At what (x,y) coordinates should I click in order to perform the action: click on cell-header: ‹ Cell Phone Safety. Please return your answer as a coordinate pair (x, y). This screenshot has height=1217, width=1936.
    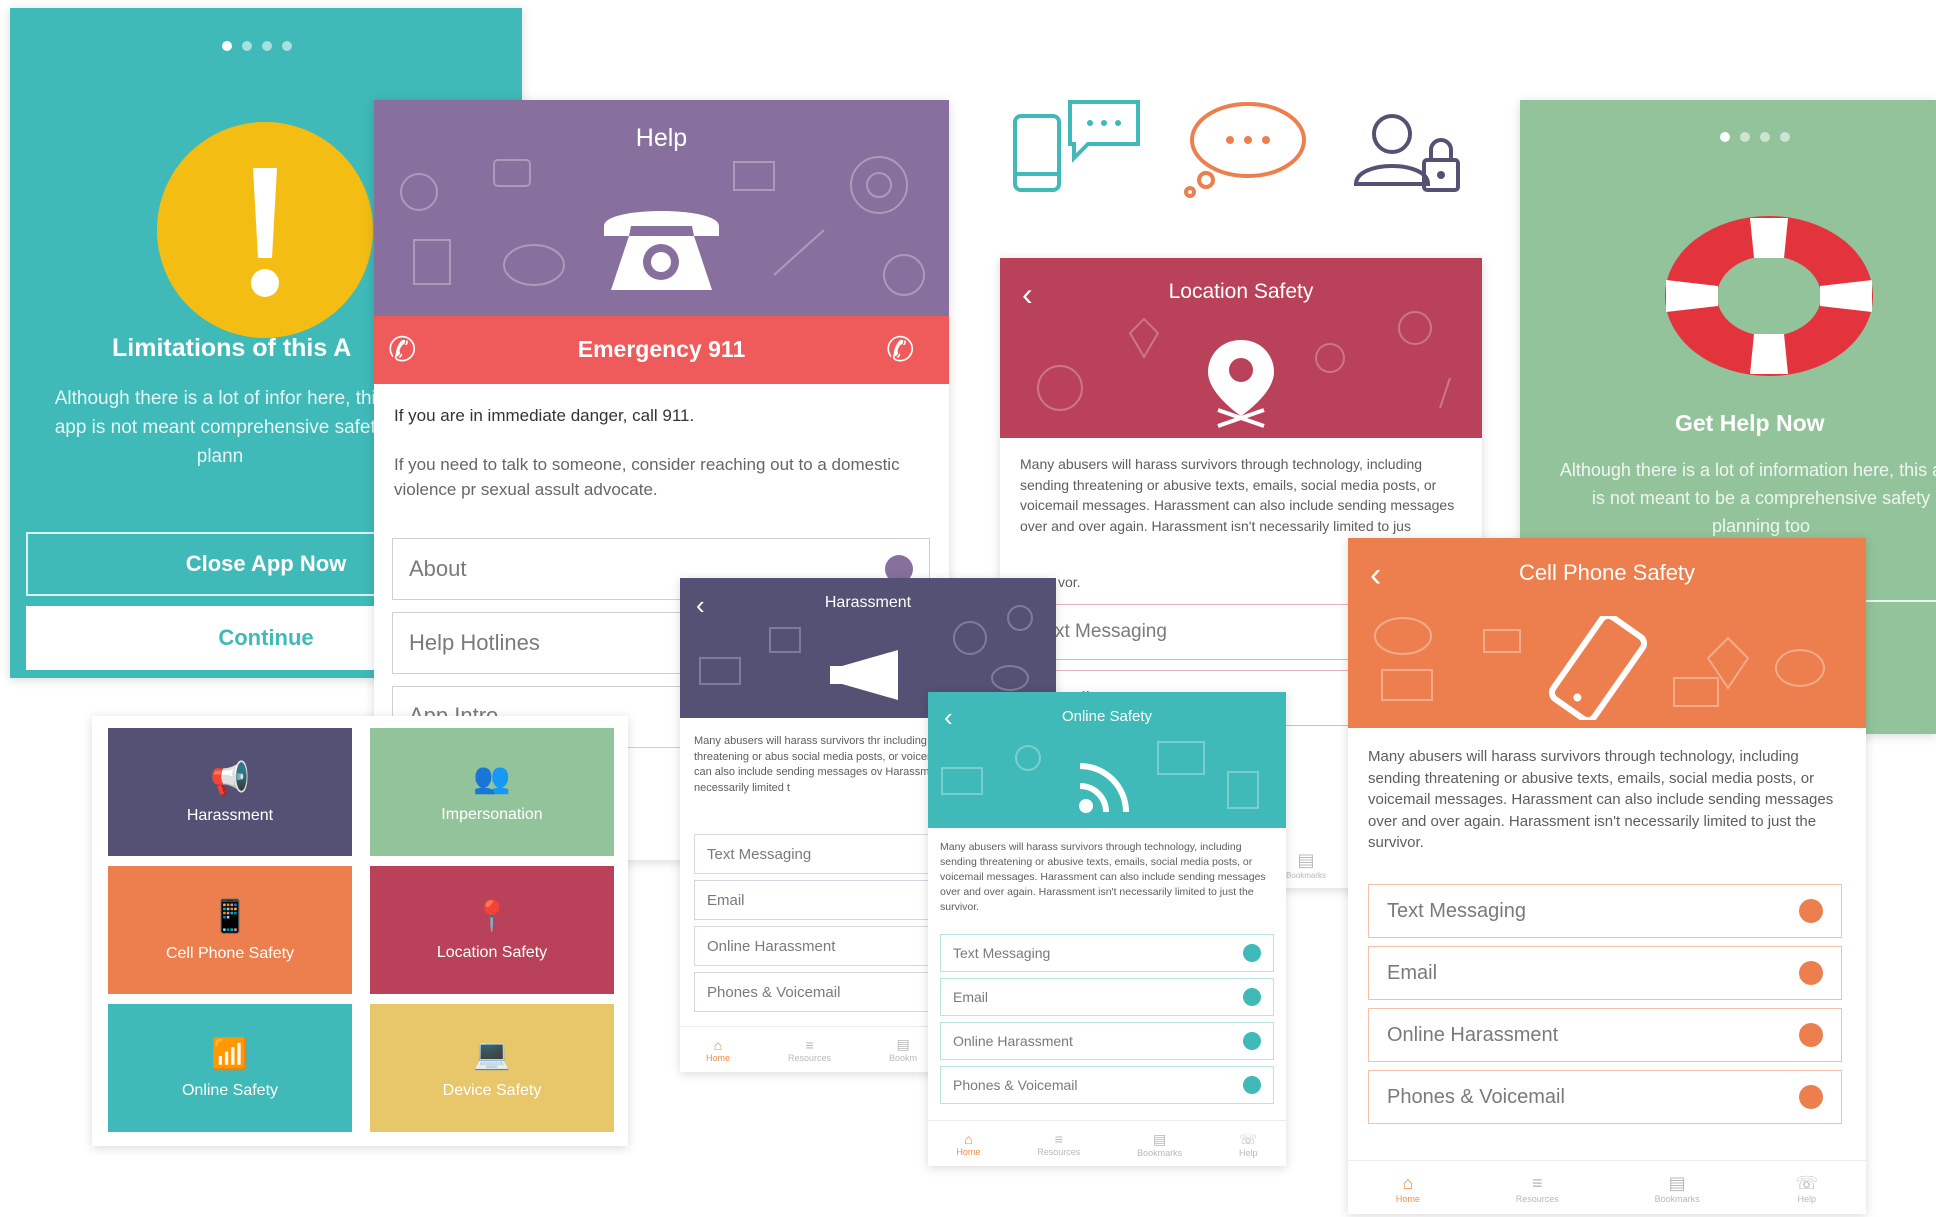
    Looking at the image, I should click on (1607, 633).